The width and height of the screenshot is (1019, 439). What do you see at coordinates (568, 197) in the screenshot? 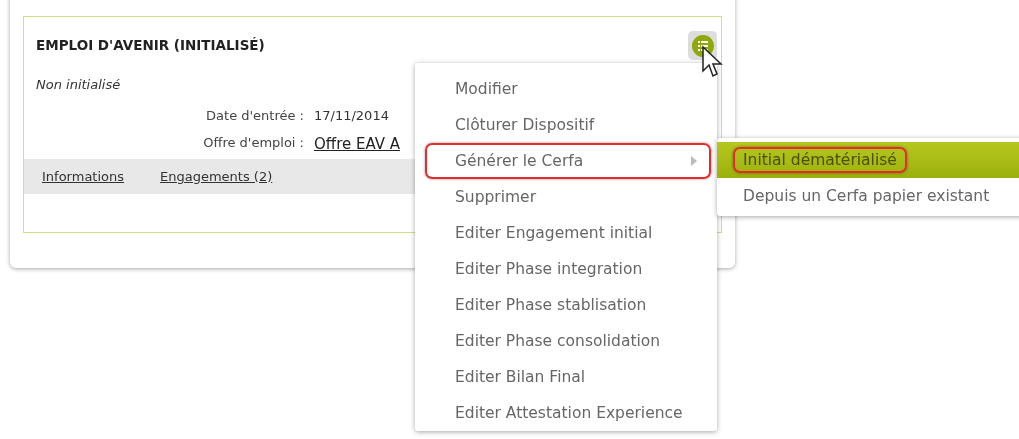
I see `menu-item: Supprimer` at bounding box center [568, 197].